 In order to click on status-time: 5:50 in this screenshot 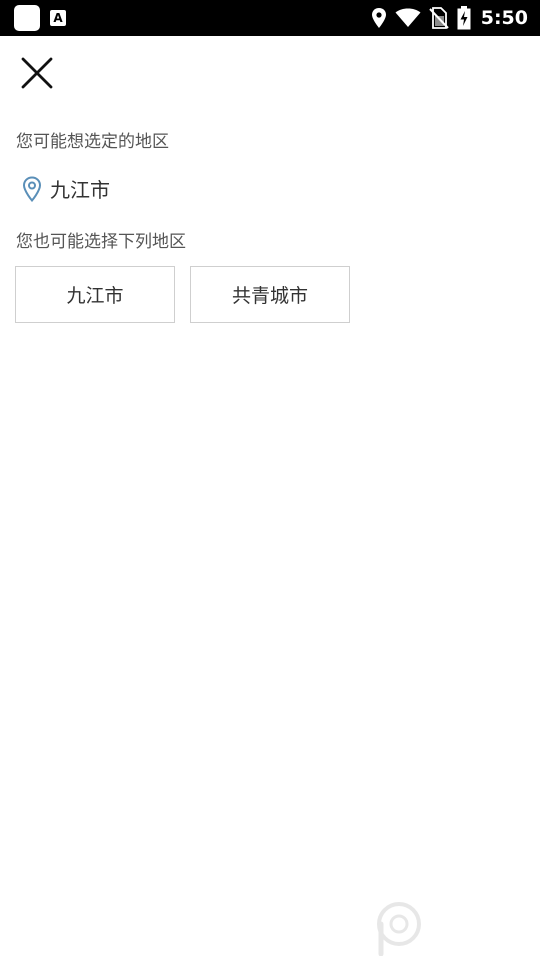, I will do `click(504, 18)`.